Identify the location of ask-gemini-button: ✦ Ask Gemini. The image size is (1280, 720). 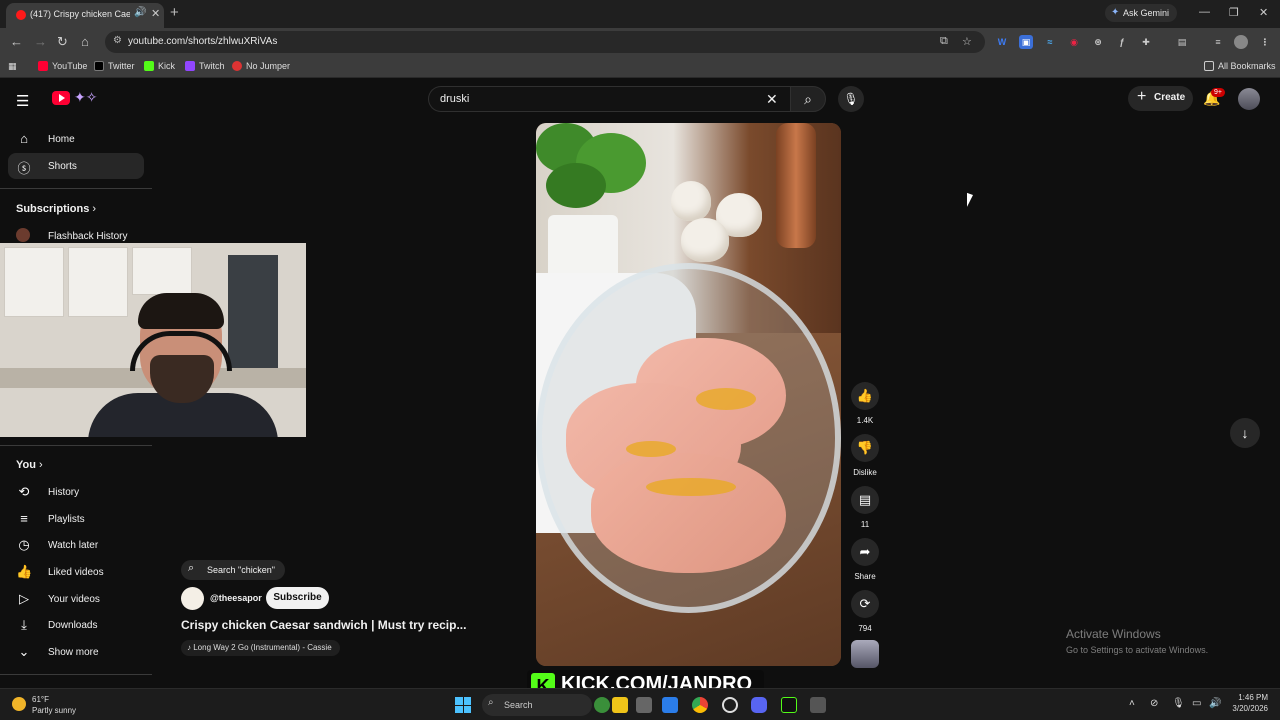
(1141, 13).